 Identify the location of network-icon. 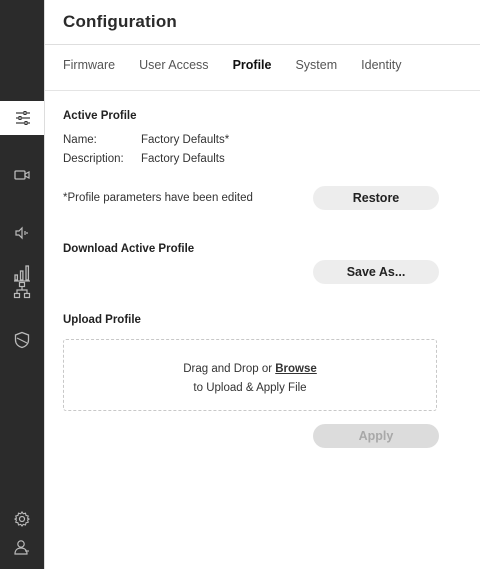
(22, 290).